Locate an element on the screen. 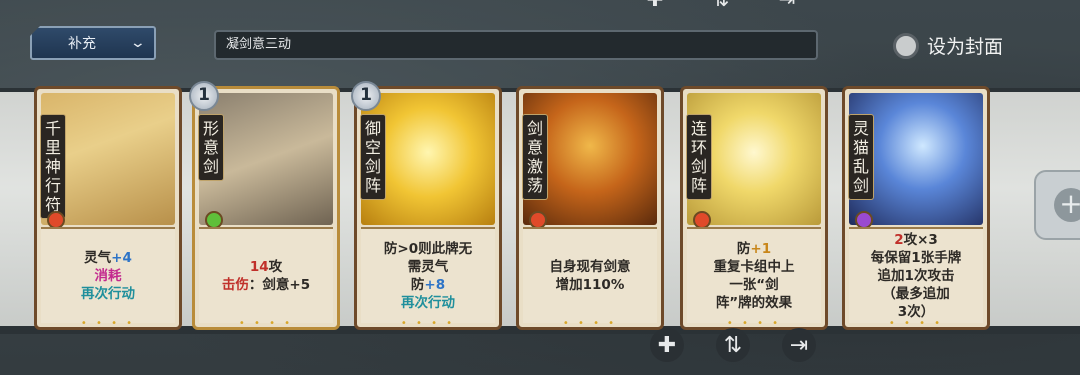 The image size is (1080, 375). card-description-line: 需灵气 is located at coordinates (428, 267).